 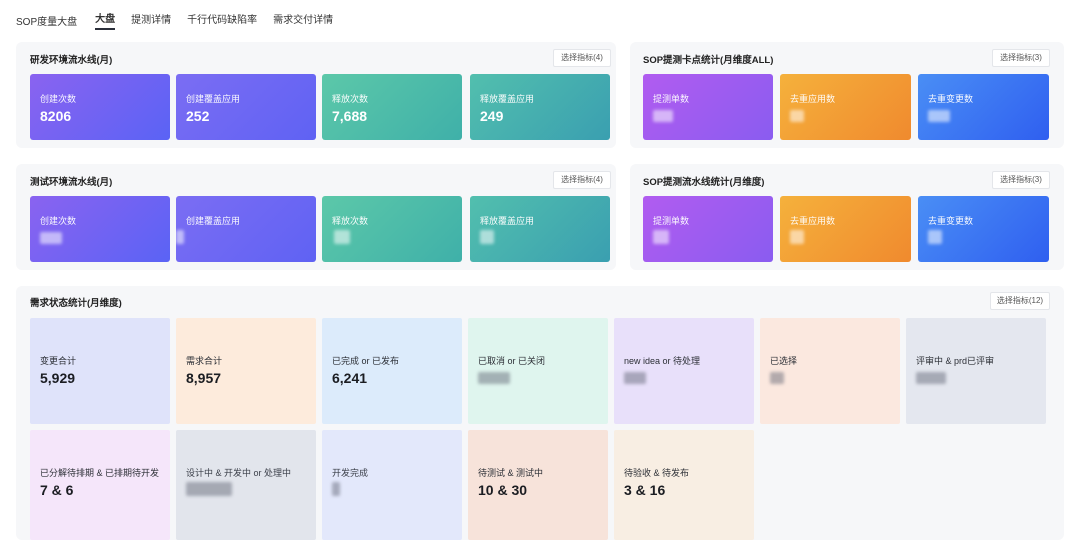 What do you see at coordinates (503, 490) in the screenshot?
I see `card-value: 10 & 30` at bounding box center [503, 490].